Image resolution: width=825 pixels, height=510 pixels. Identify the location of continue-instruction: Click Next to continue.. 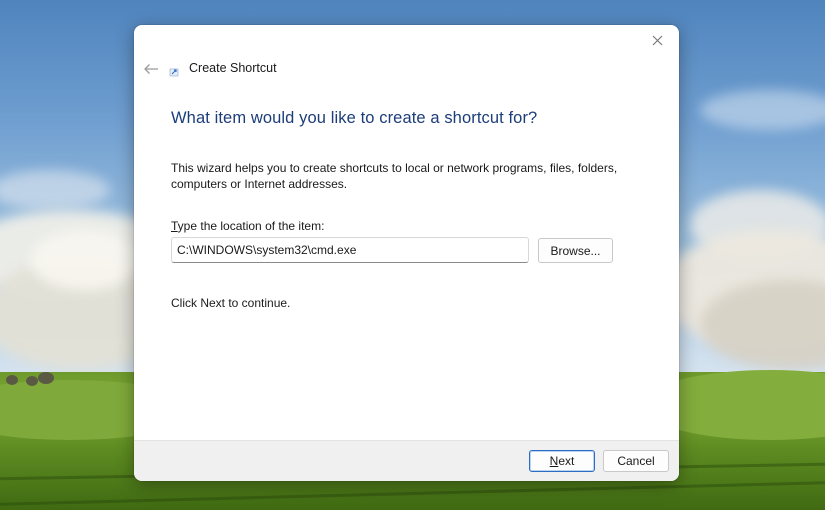
(231, 303).